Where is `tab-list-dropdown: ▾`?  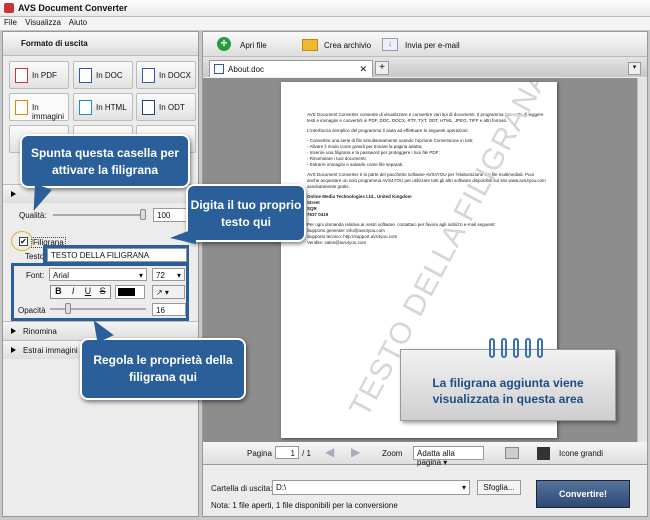
tab-list-dropdown: ▾ is located at coordinates (634, 68).